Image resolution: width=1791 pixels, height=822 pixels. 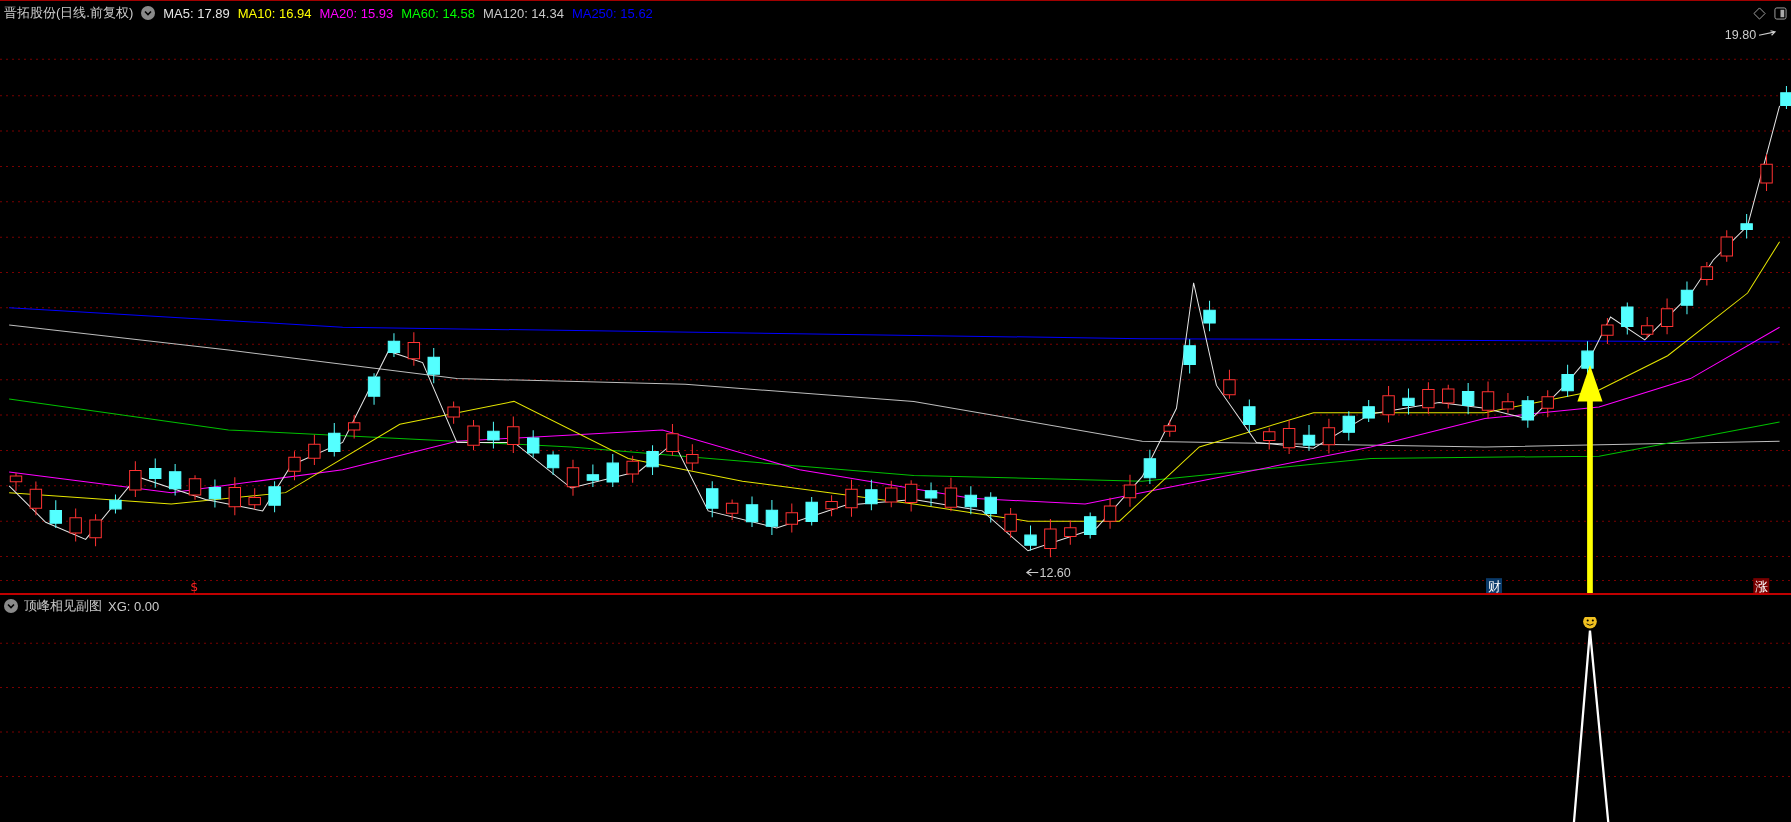 I want to click on chart-marker: 财, so click(x=1494, y=586).